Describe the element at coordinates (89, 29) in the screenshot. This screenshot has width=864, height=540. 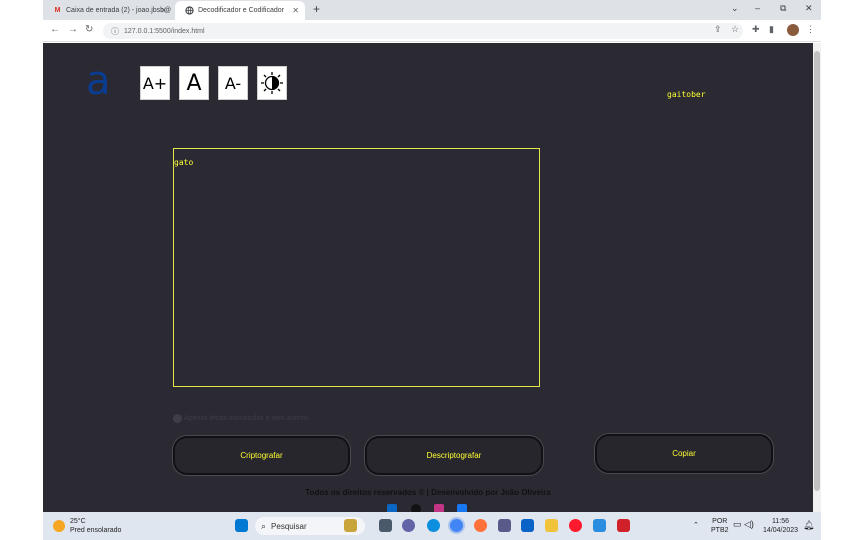
I see `reload-icon: ↻` at that location.